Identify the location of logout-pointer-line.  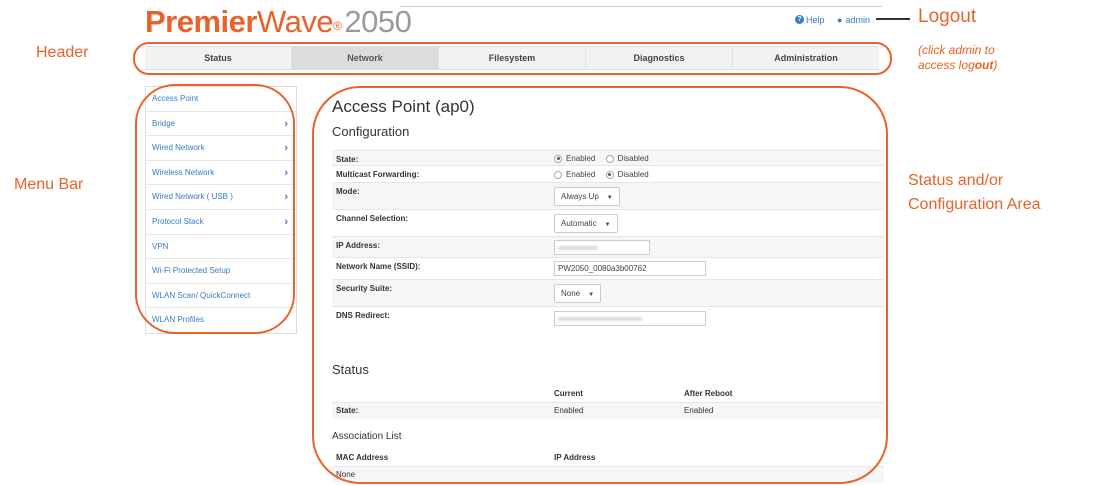
(893, 19).